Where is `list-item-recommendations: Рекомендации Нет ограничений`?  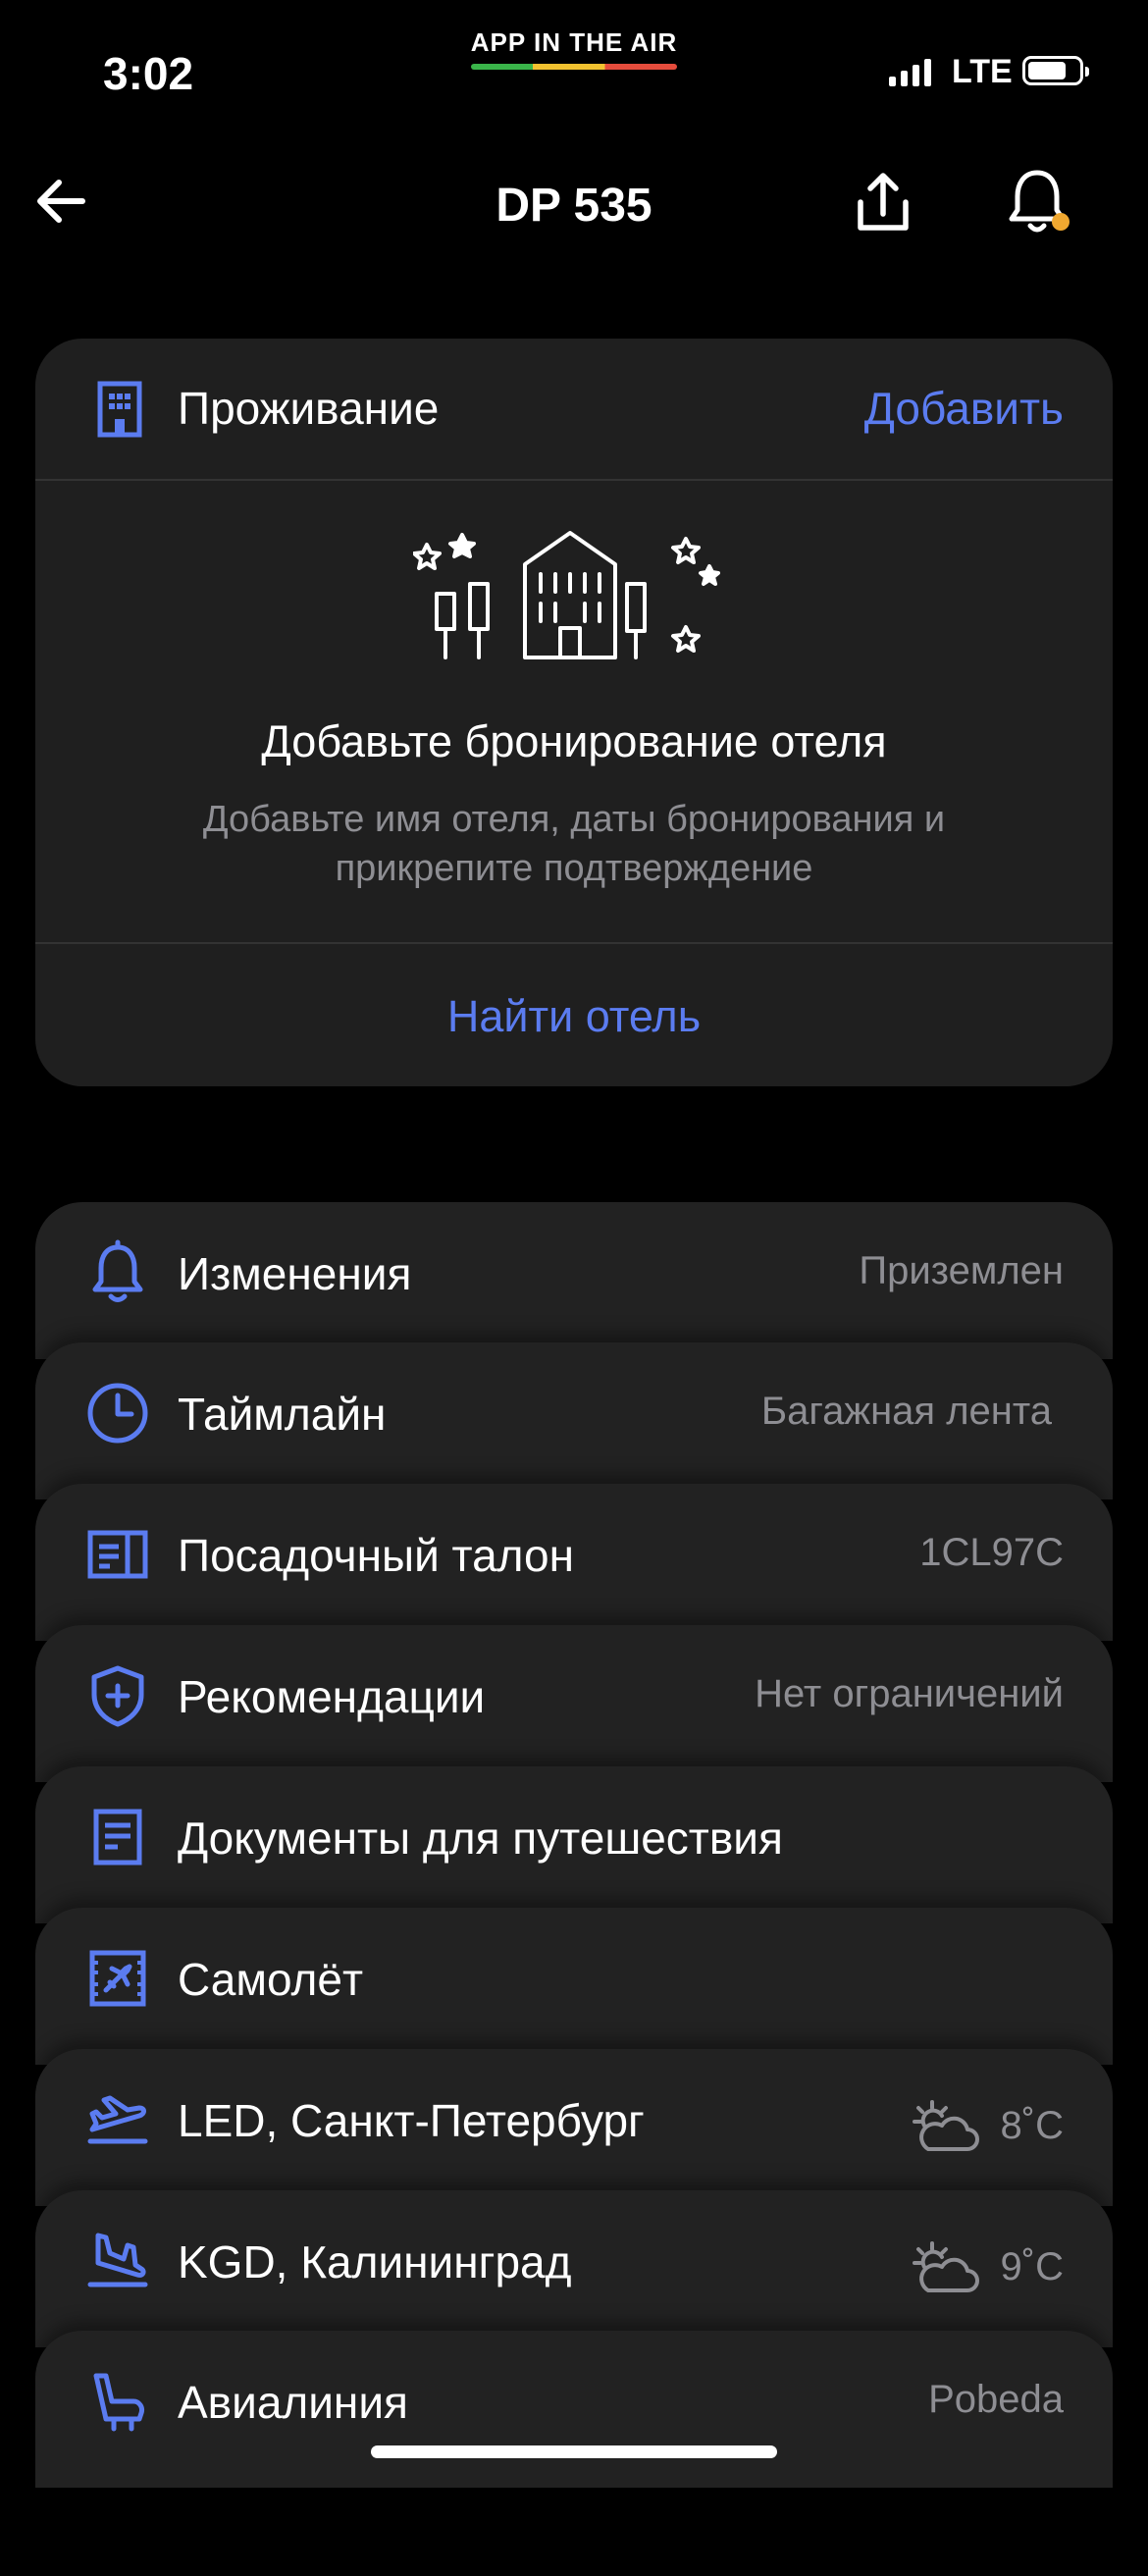 list-item-recommendations: Рекомендации Нет ограничений is located at coordinates (574, 1703).